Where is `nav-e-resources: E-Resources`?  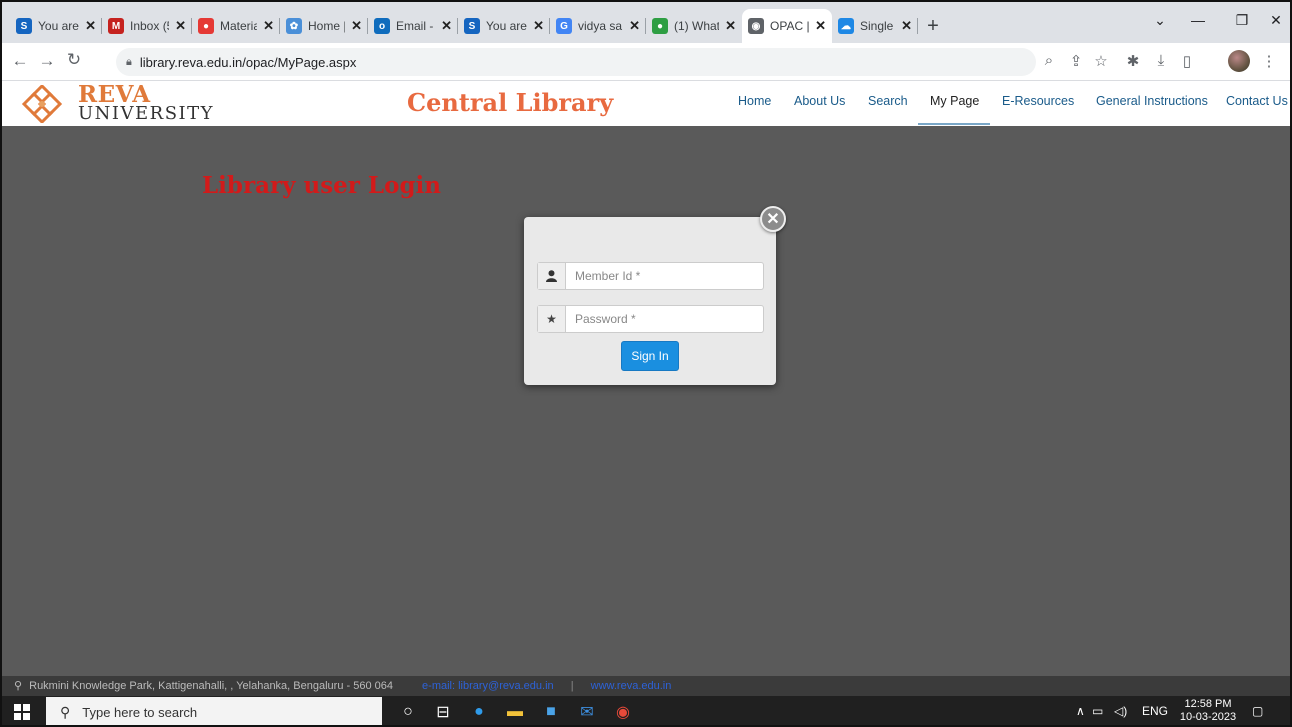
nav-e-resources: E-Resources is located at coordinates (1038, 101).